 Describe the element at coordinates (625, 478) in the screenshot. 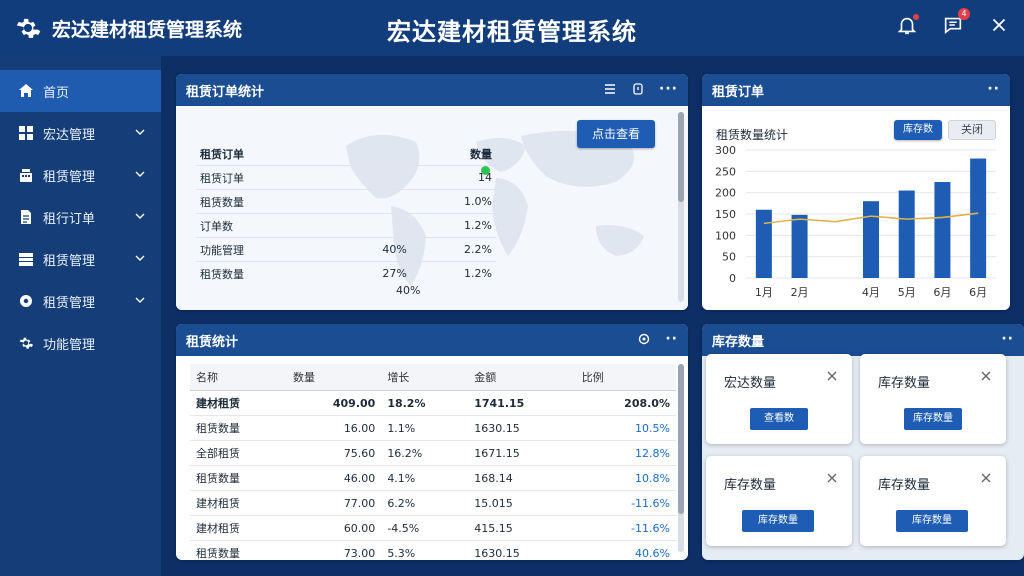

I see `table-cell: 10.8%` at that location.